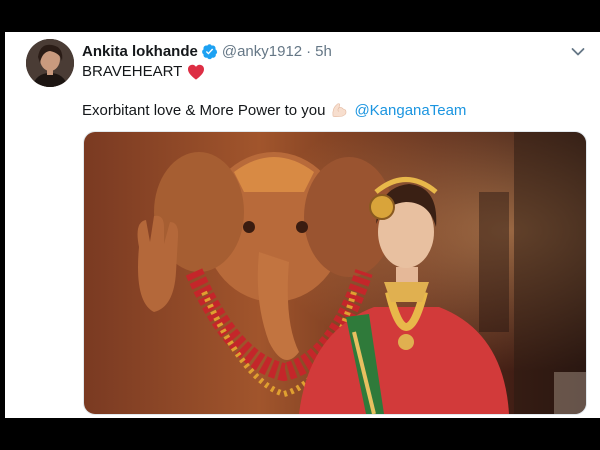 This screenshot has width=600, height=450. What do you see at coordinates (196, 72) in the screenshot?
I see `red-heart-icon` at bounding box center [196, 72].